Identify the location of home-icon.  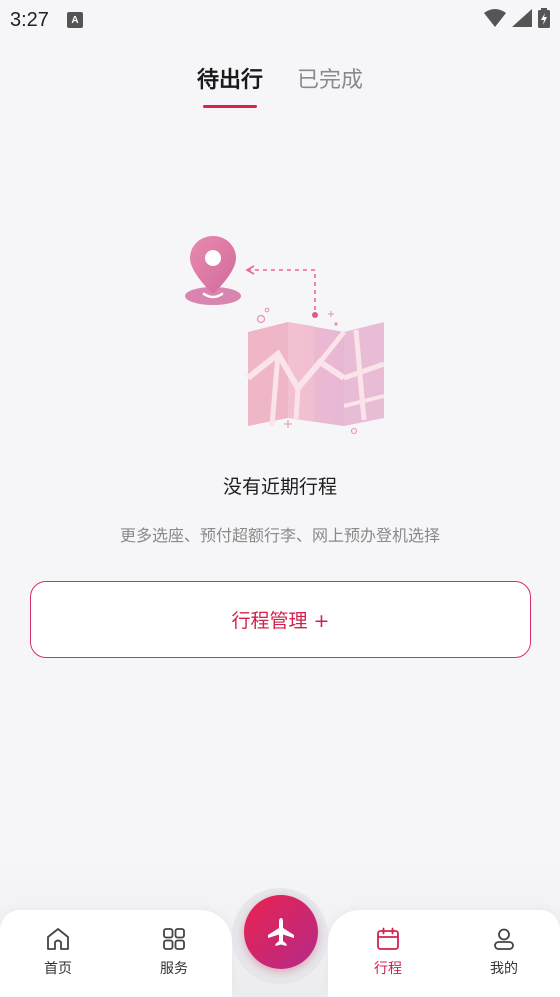
(58, 939).